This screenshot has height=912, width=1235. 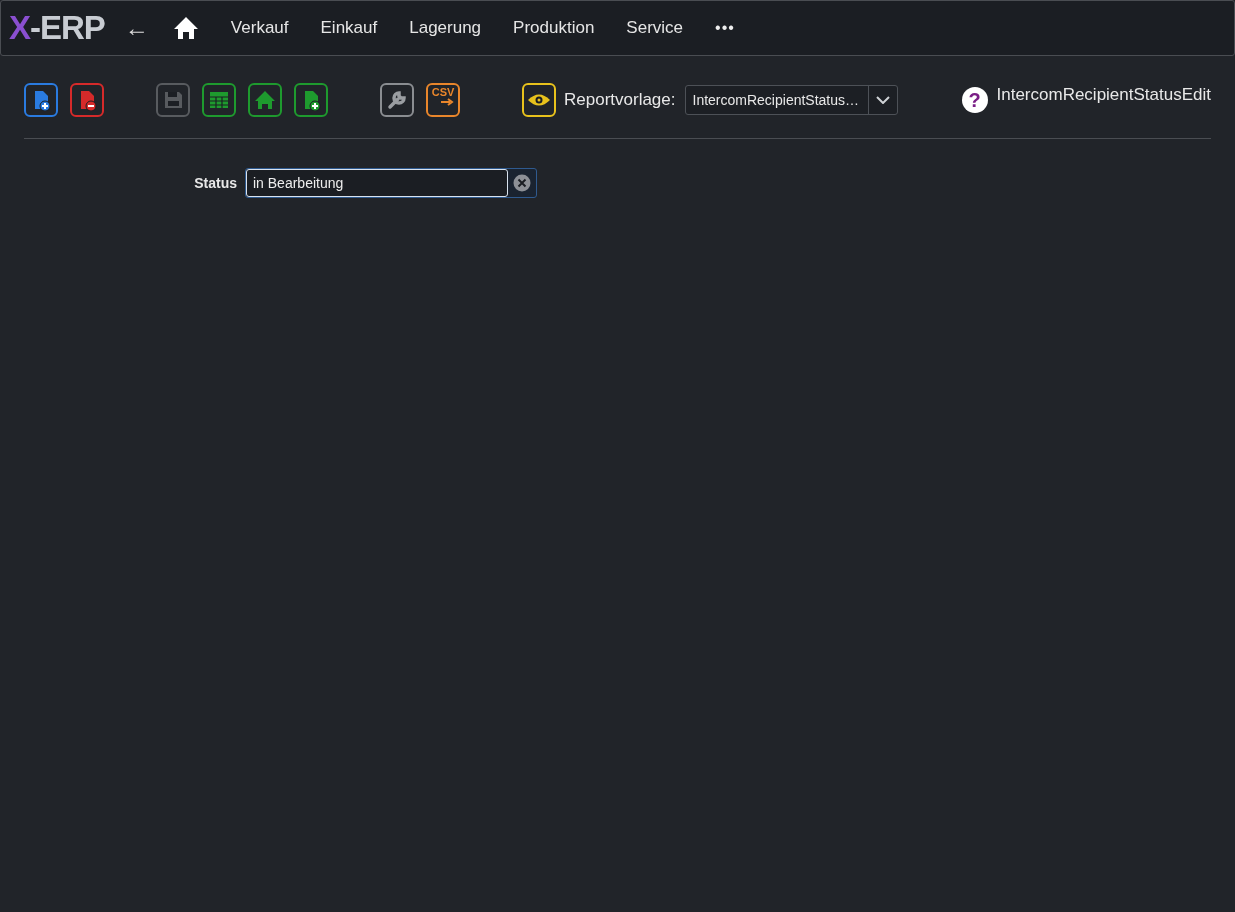 I want to click on chevron-down-icon, so click(x=882, y=100).